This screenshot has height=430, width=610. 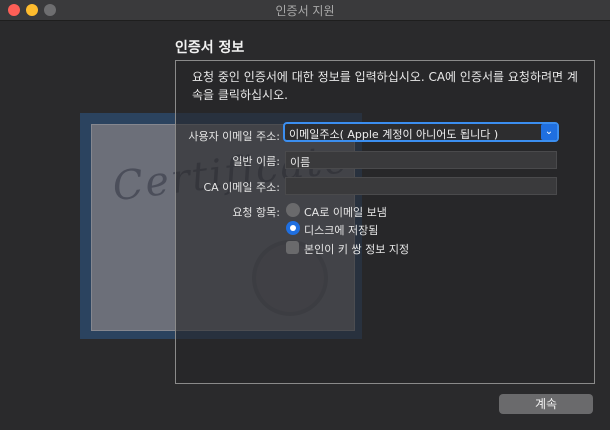 What do you see at coordinates (546, 404) in the screenshot?
I see `continue-button: 계속` at bounding box center [546, 404].